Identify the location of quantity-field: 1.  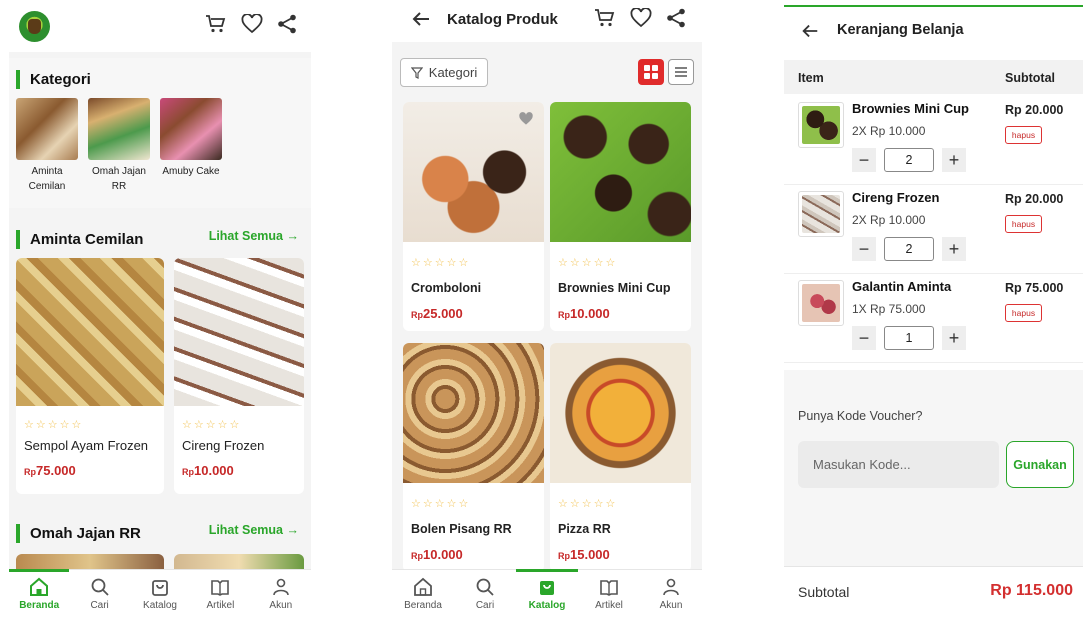
(909, 338).